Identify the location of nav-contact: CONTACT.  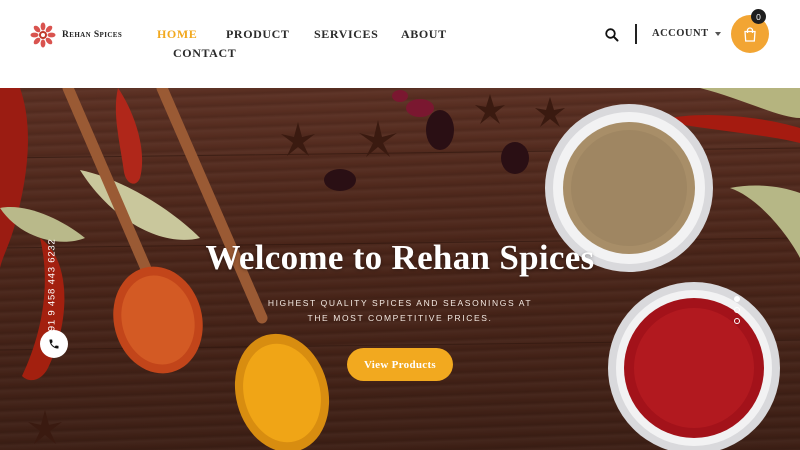
(204, 53).